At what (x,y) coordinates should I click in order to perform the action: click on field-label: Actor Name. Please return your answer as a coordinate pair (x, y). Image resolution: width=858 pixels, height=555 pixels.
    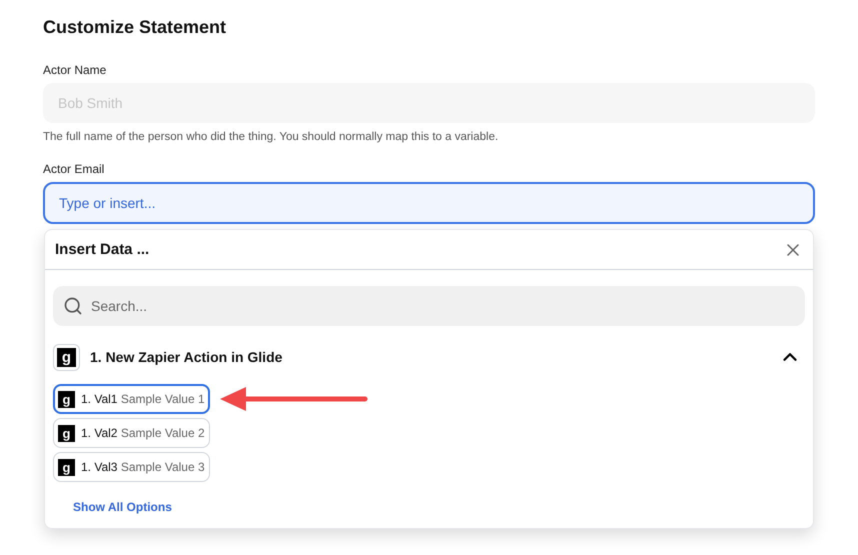
    Looking at the image, I should click on (75, 70).